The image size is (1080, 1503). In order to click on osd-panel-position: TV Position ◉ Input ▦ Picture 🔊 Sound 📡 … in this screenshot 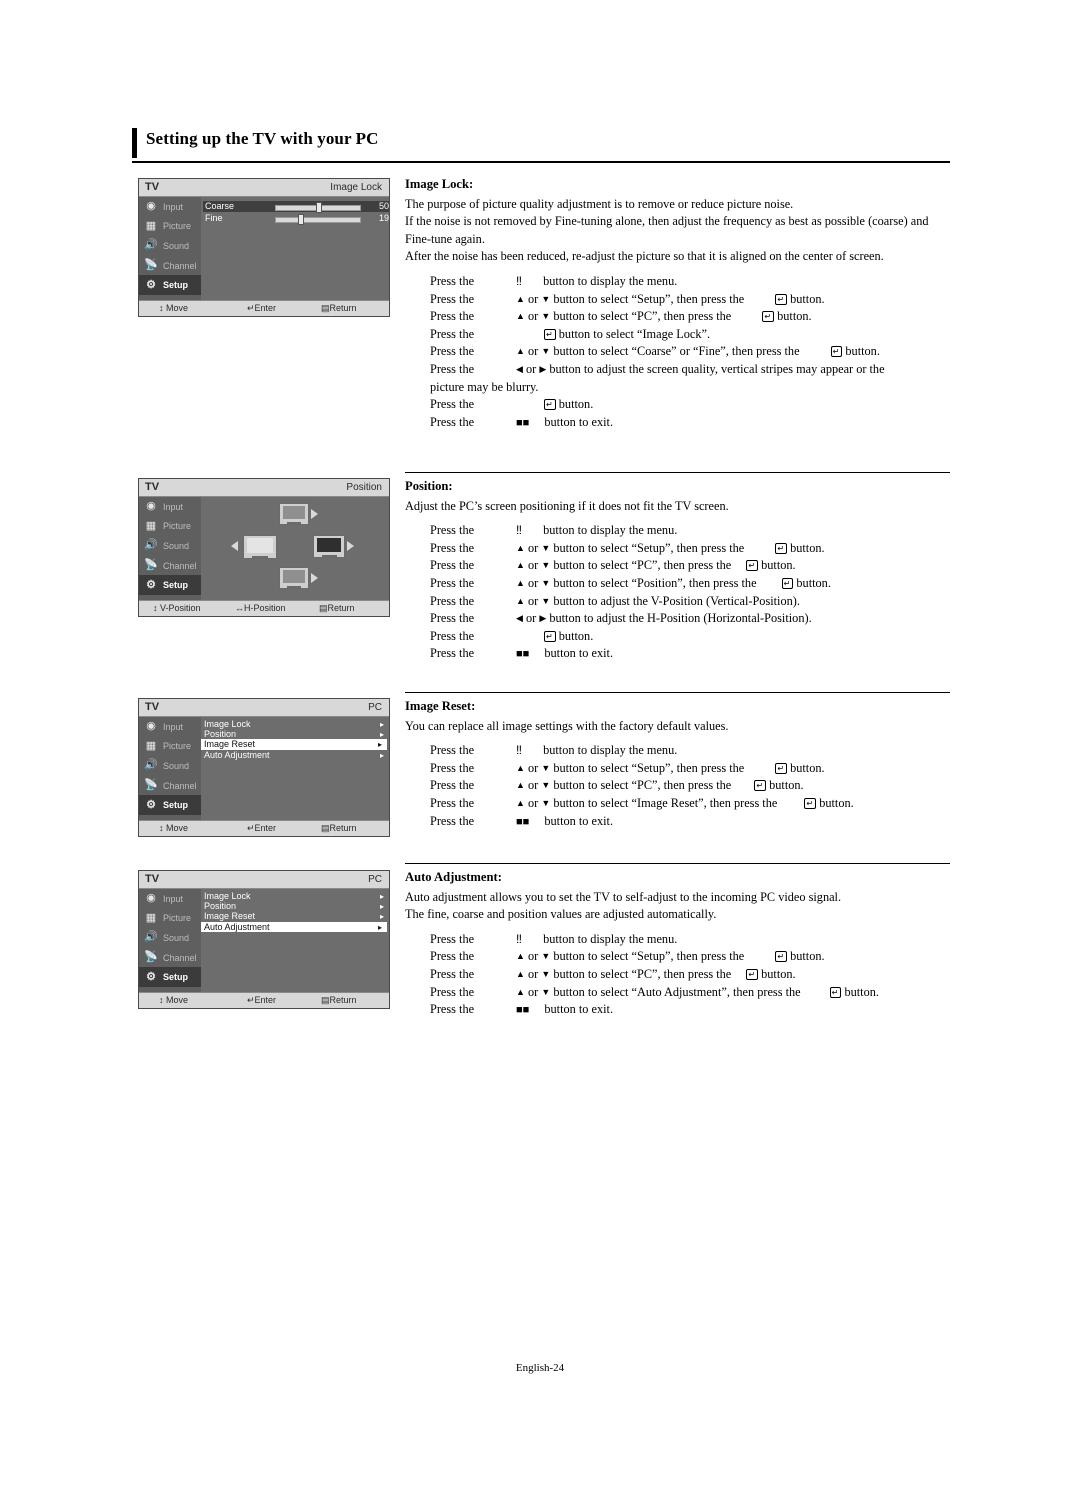, I will do `click(264, 547)`.